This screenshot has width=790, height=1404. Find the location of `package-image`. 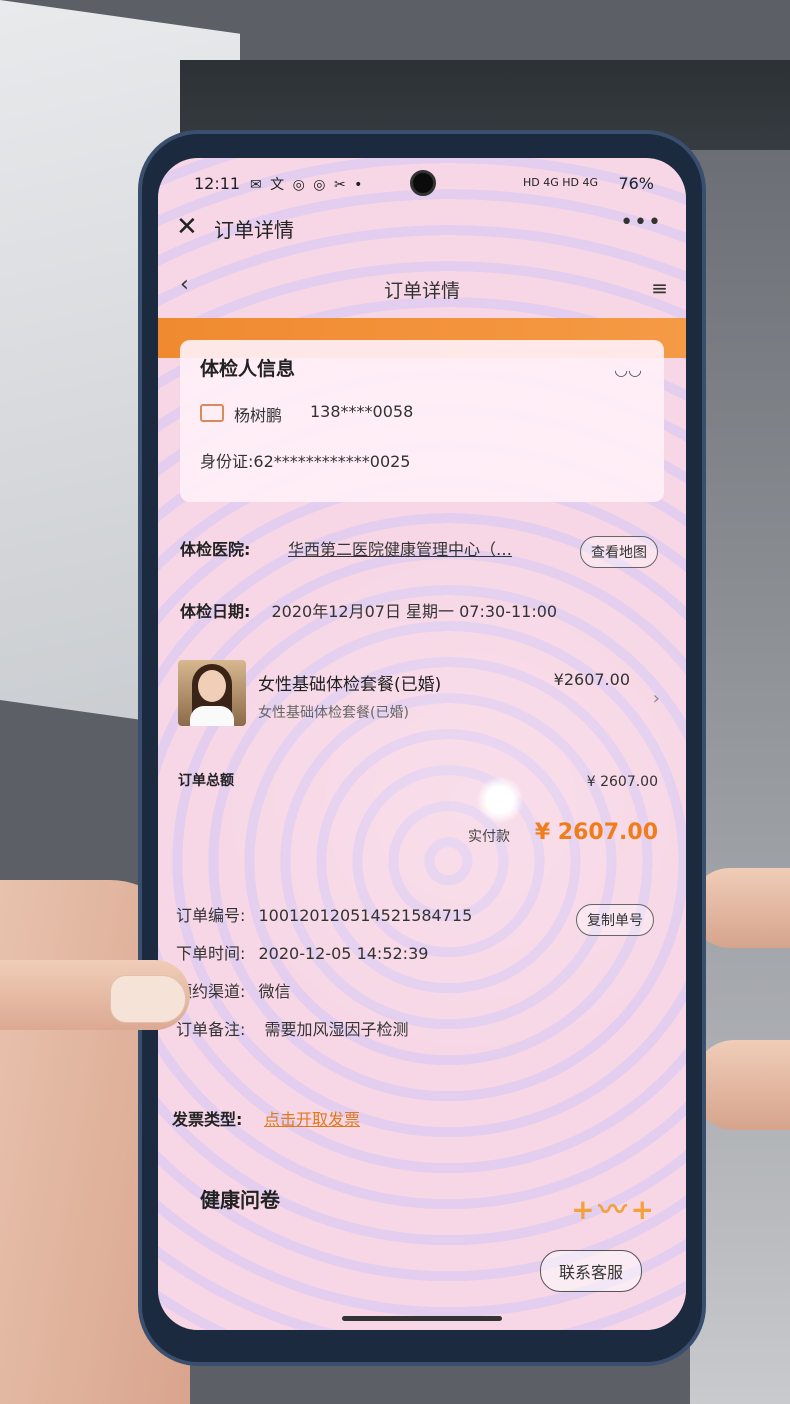

package-image is located at coordinates (212, 693).